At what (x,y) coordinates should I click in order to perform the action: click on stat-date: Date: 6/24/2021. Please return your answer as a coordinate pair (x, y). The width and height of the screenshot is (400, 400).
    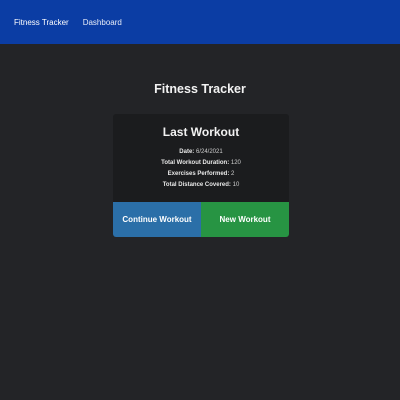
    Looking at the image, I should click on (201, 152).